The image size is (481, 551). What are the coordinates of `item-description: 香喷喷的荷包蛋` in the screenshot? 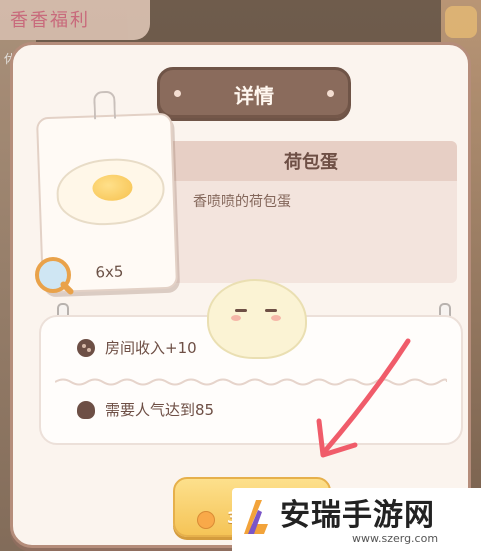 It's located at (242, 202).